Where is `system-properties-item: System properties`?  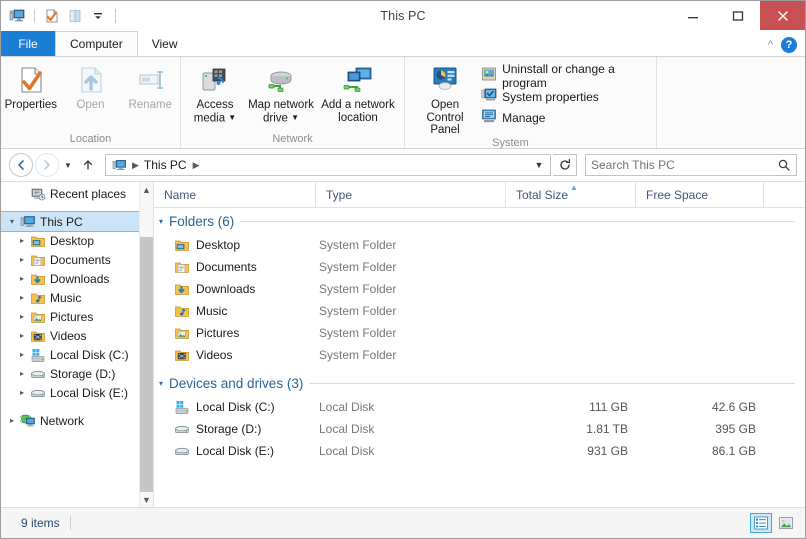 system-properties-item: System properties is located at coordinates (567, 96).